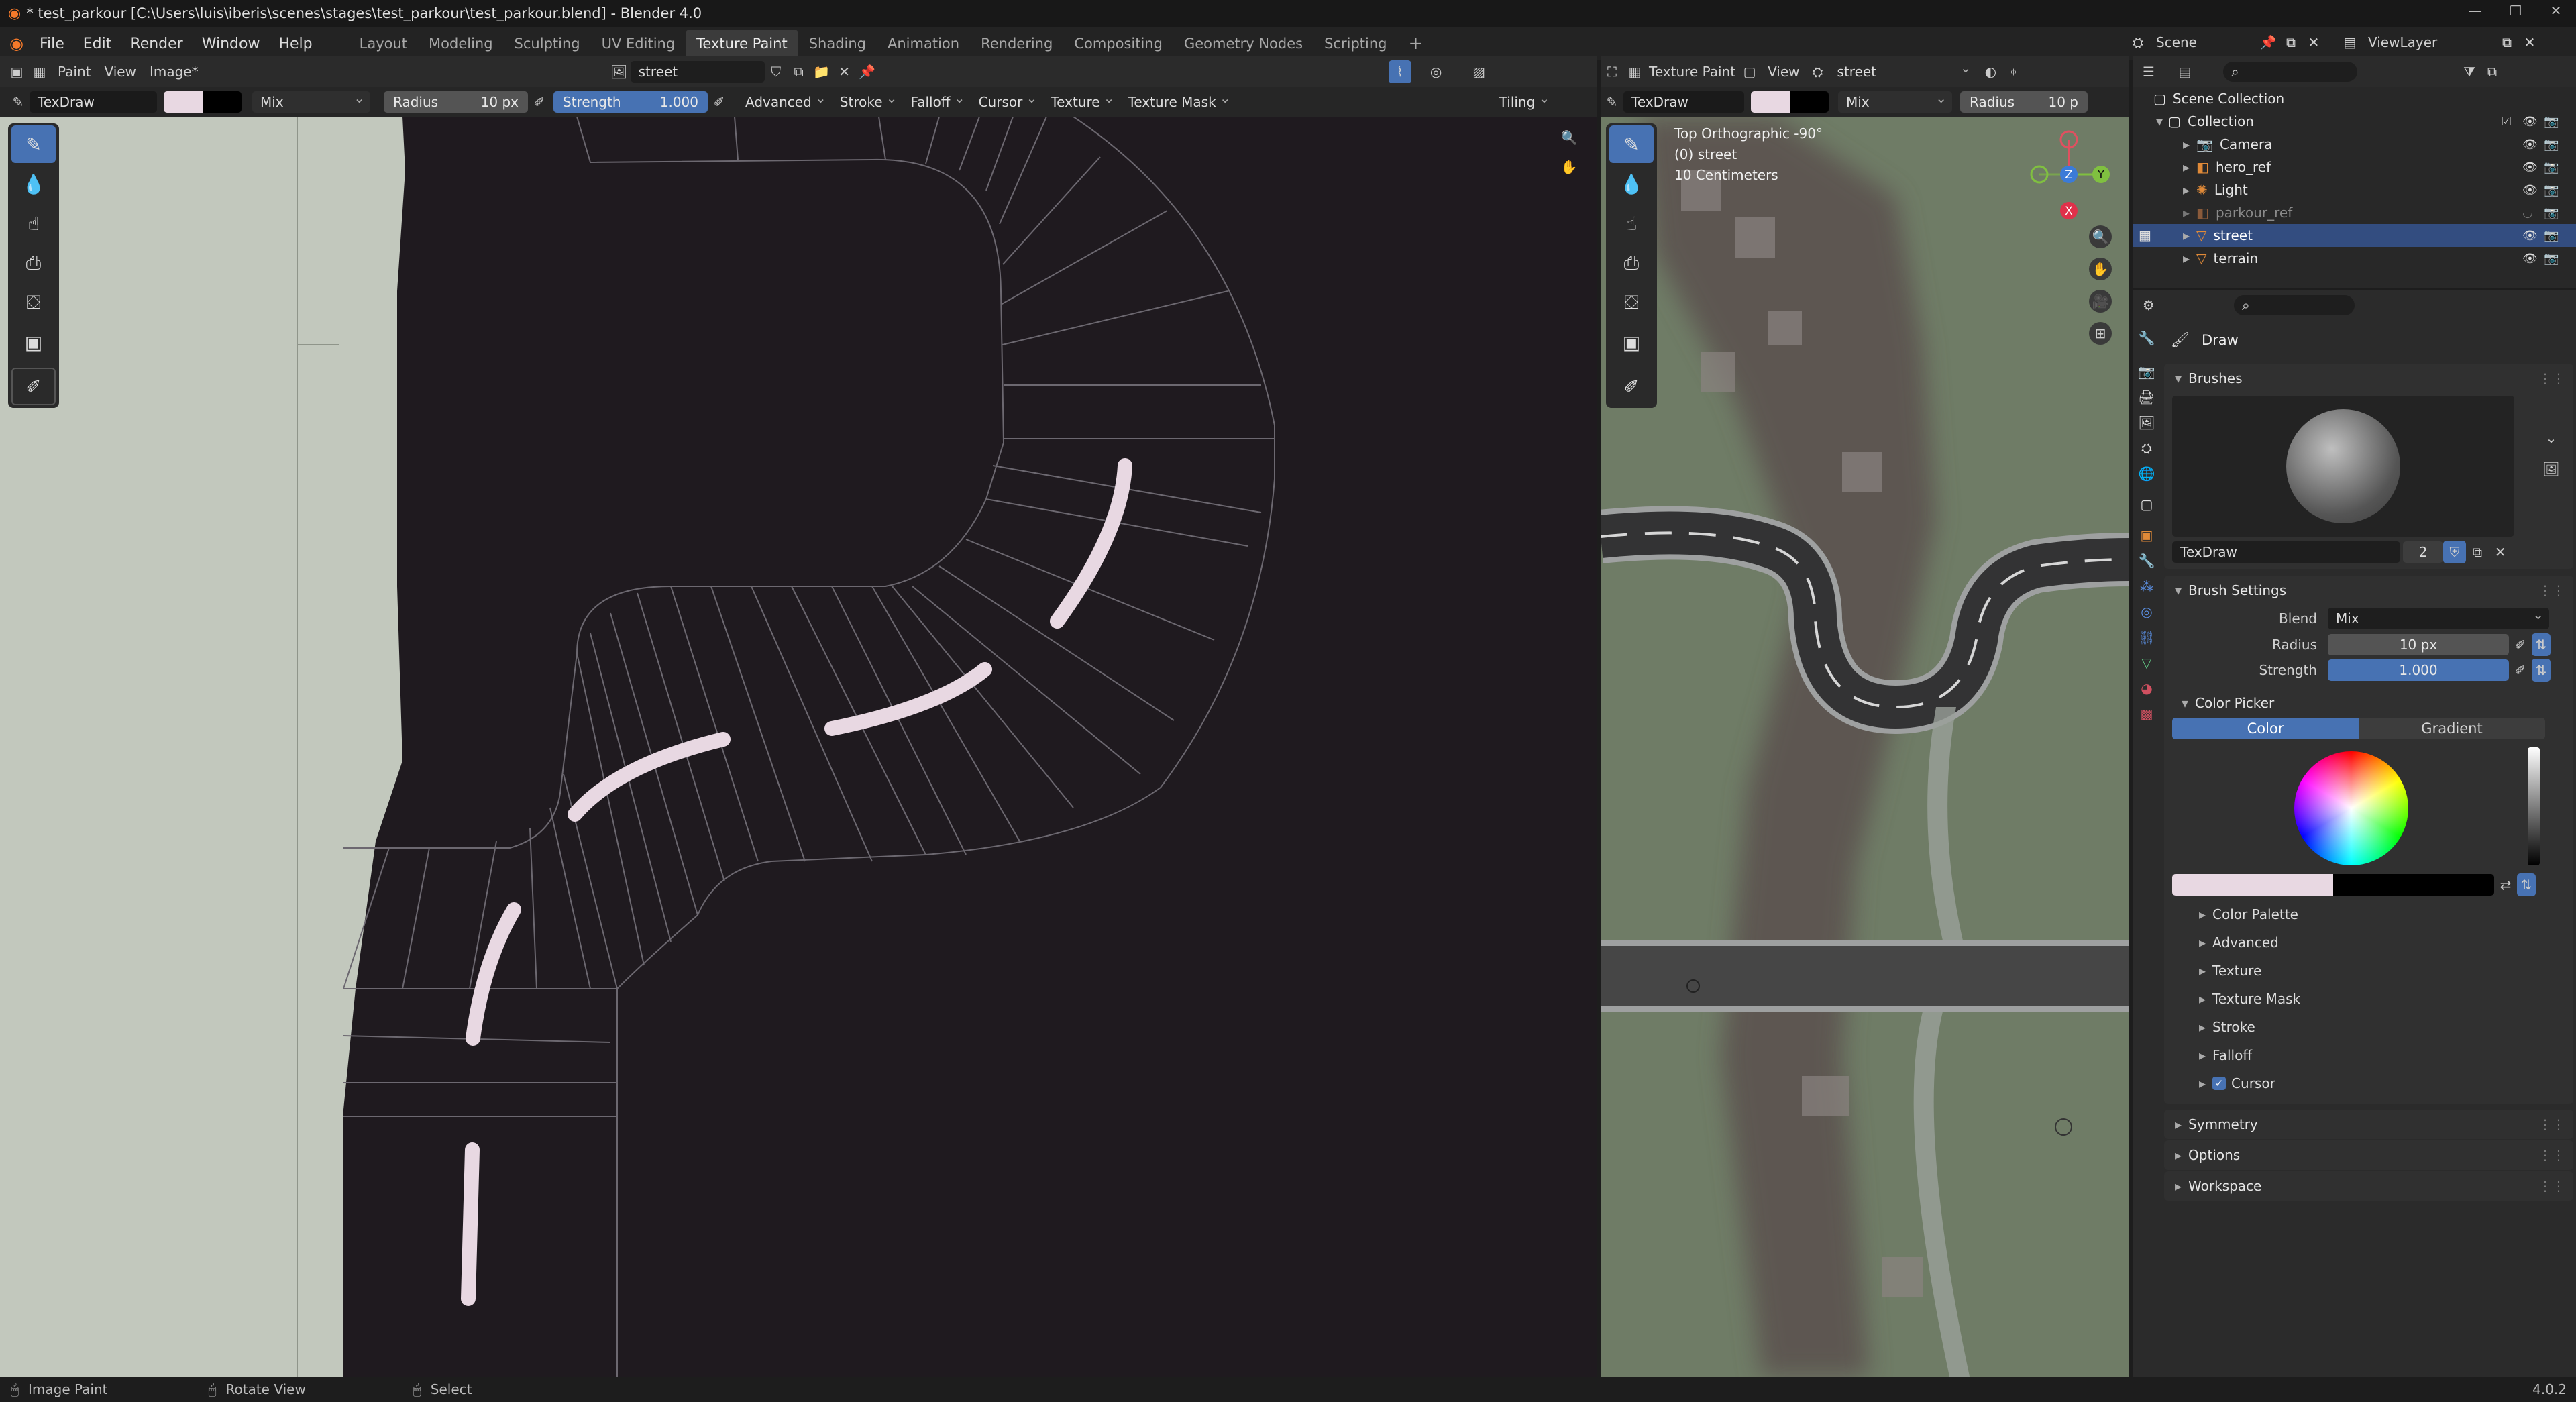  I want to click on outliner-item-camera: ▸ 📷 Camera 👁 📷, so click(2354, 145).